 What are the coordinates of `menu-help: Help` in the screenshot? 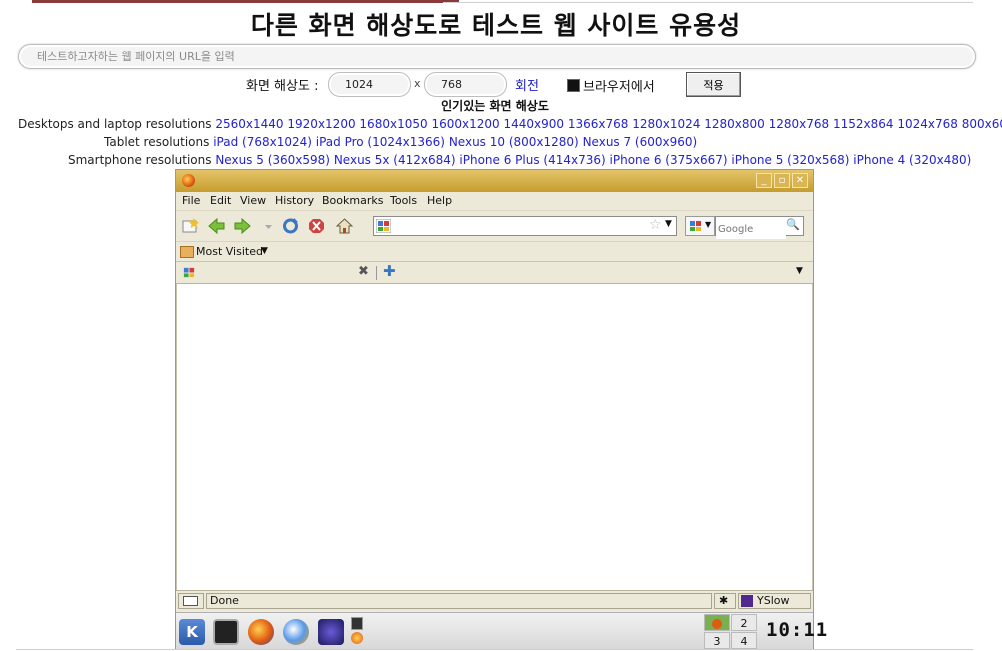 It's located at (439, 200).